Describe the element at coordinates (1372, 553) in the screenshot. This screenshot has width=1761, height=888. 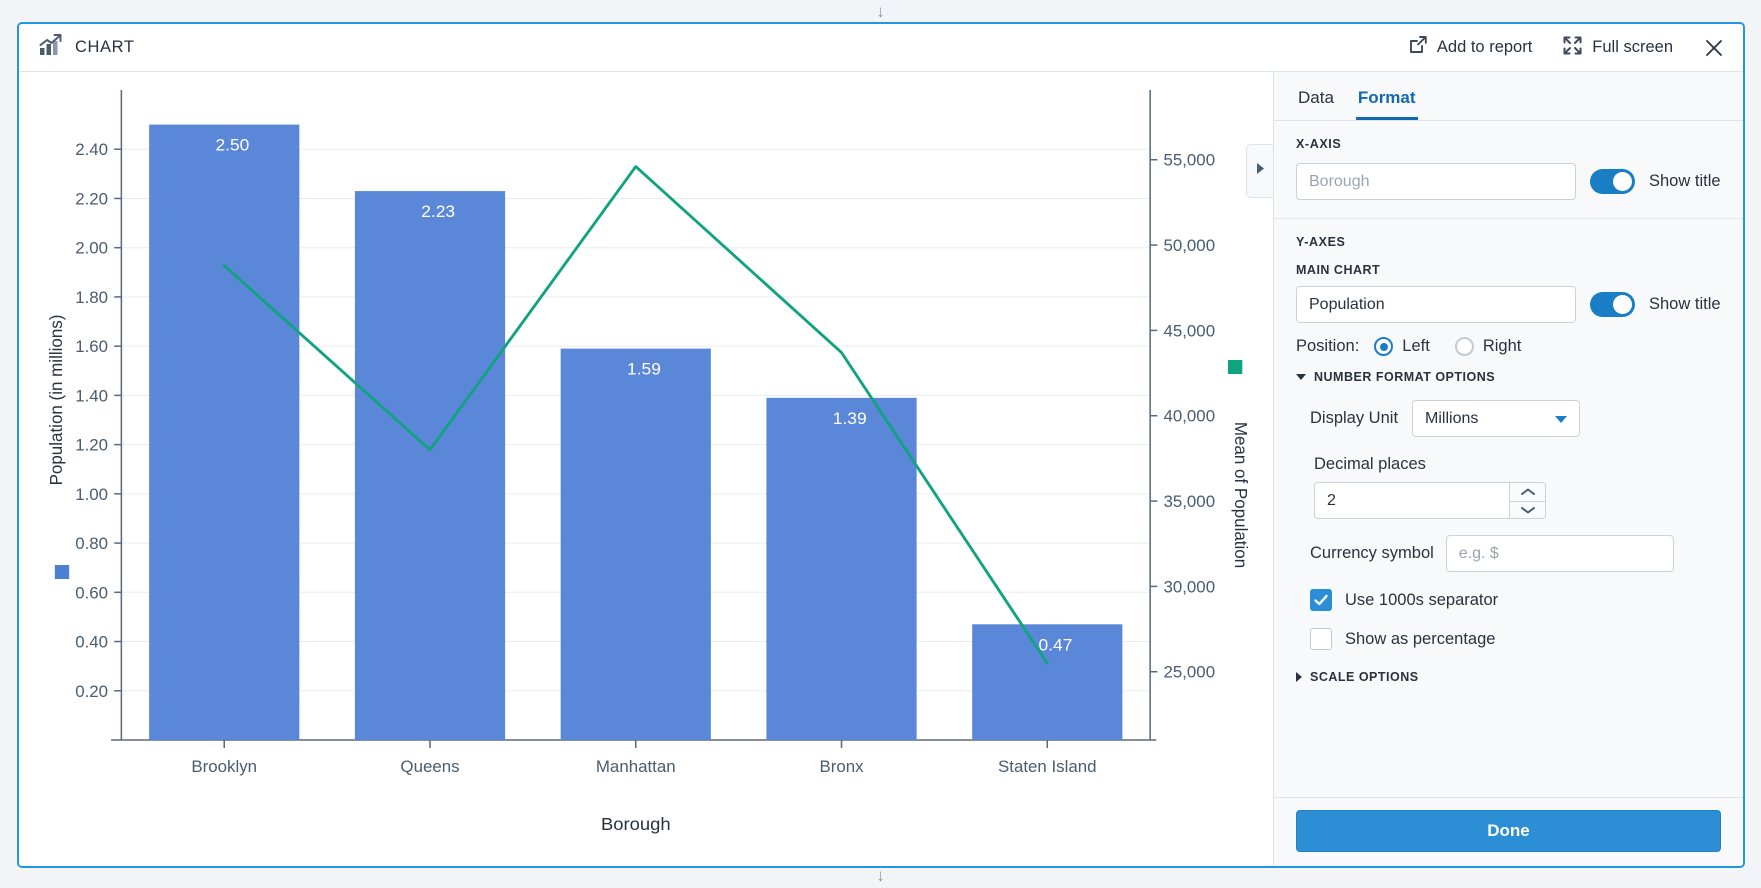
I see `currency-symbol-label: Currency symbol` at that location.